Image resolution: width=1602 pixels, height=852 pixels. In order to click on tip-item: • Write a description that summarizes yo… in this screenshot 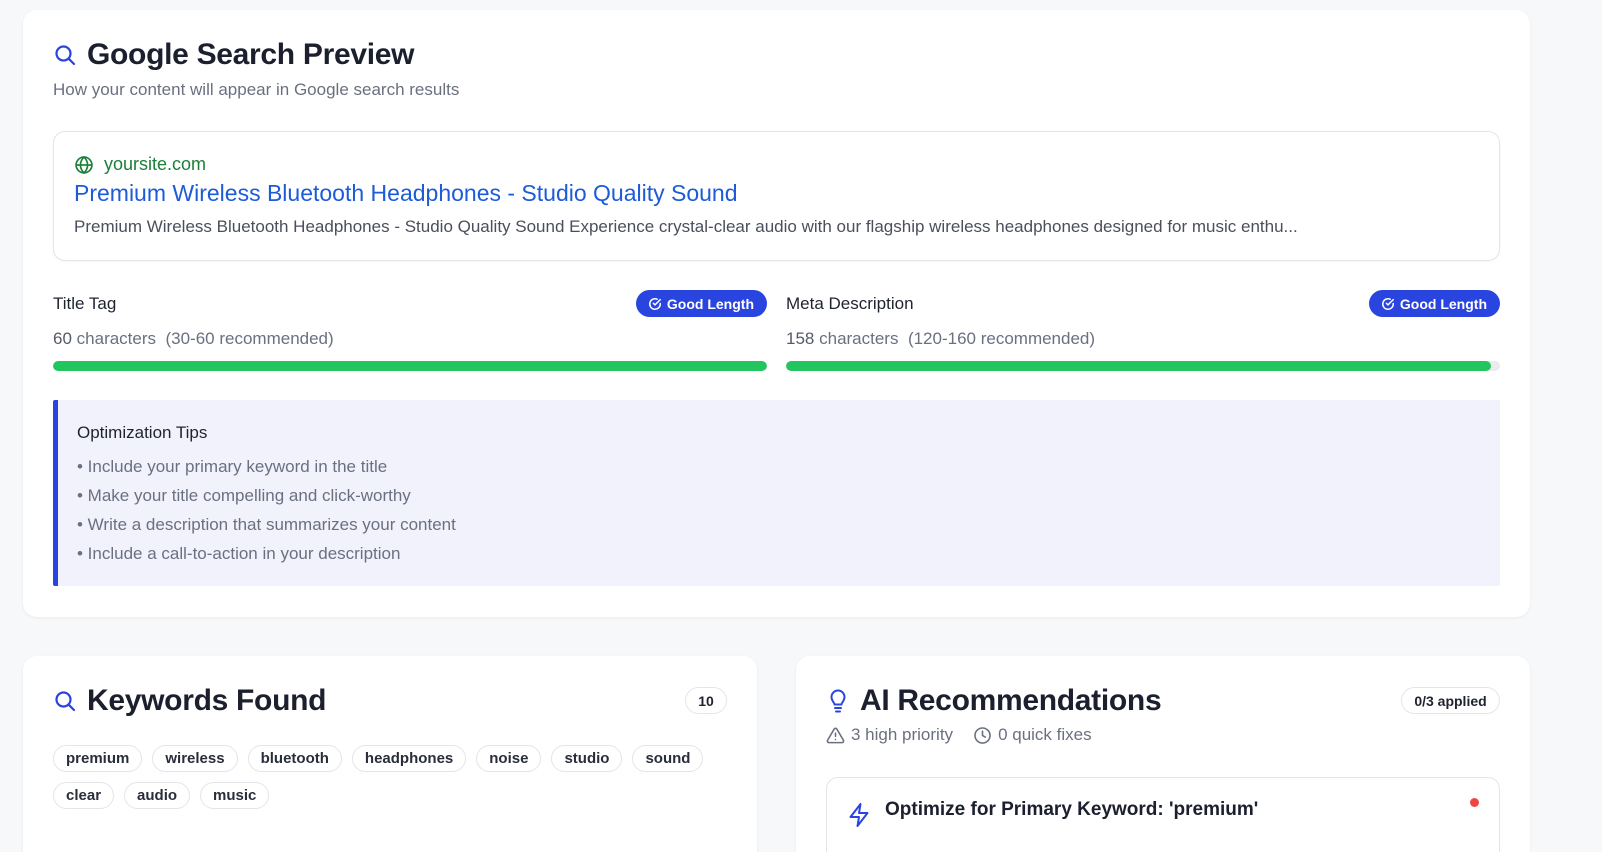, I will do `click(266, 524)`.